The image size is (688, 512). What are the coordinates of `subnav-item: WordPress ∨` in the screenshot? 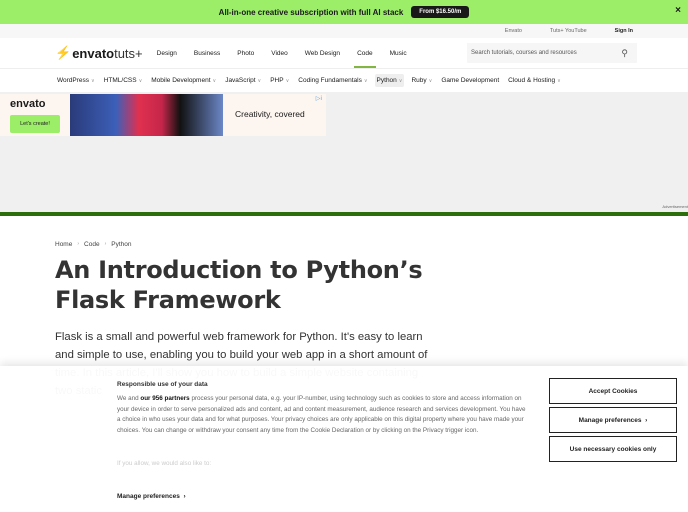 It's located at (76, 80).